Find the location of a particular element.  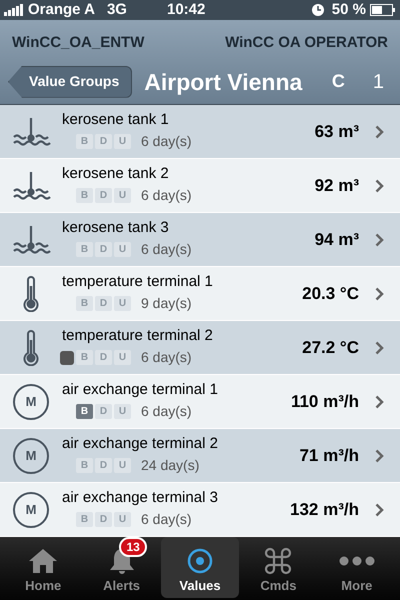

value-reading: 20.3 °C is located at coordinates (330, 293).